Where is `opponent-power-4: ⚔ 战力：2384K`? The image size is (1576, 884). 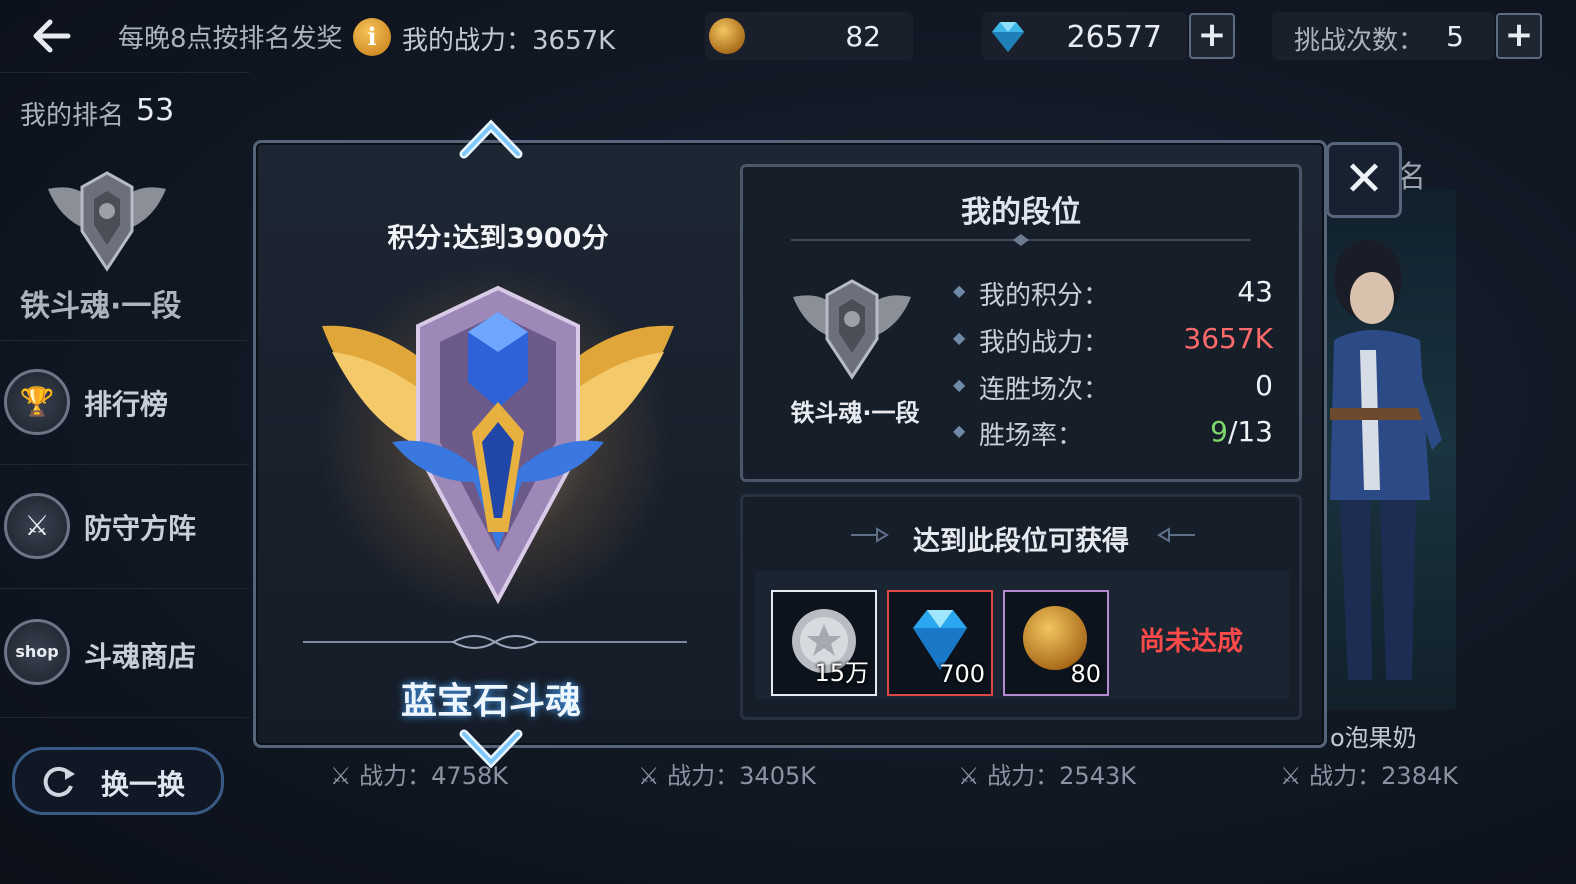
opponent-power-4: ⚔ 战力：2384K is located at coordinates (1369, 776).